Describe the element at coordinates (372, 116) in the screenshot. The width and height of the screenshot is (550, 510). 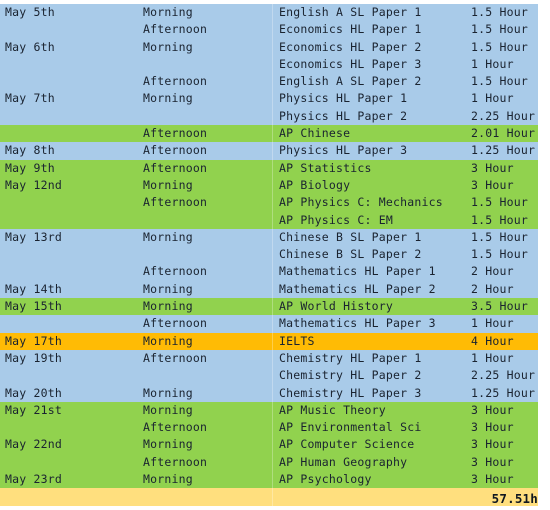
I see `cell-subject: Physics HL Paper 2` at that location.